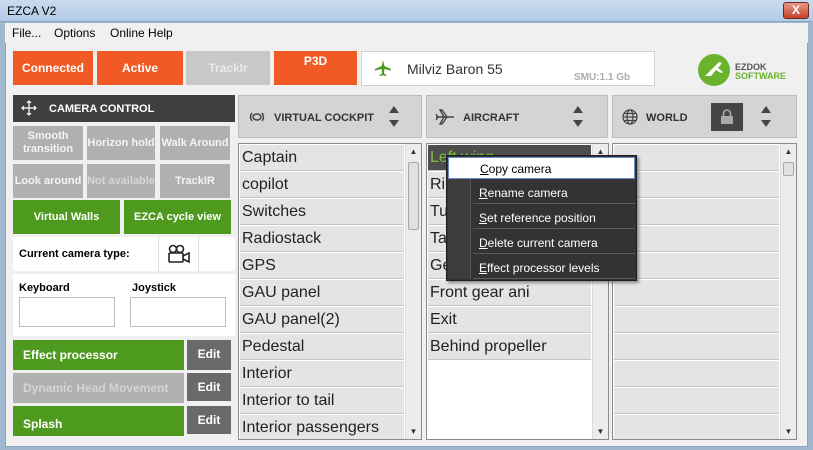 The height and width of the screenshot is (450, 813). I want to click on splash-edit-button: Edit, so click(209, 420).